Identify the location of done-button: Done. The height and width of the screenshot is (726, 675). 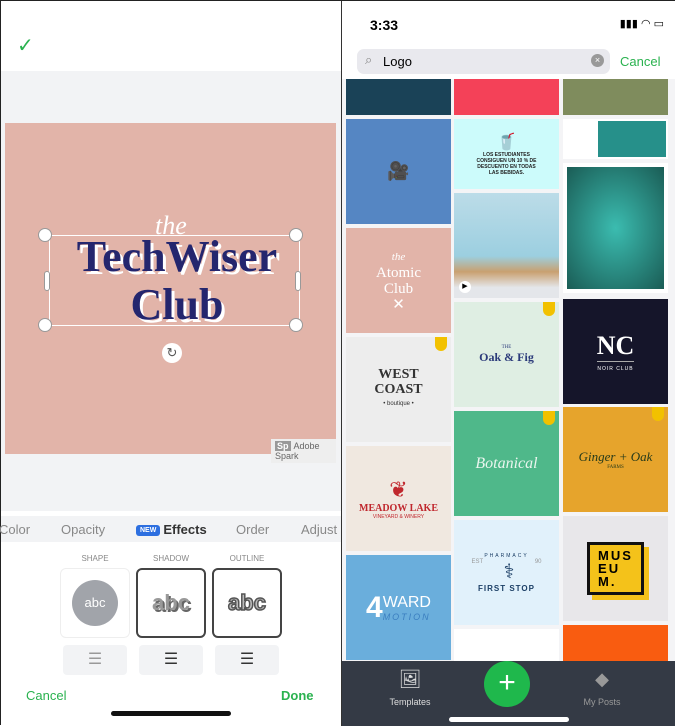
(297, 695).